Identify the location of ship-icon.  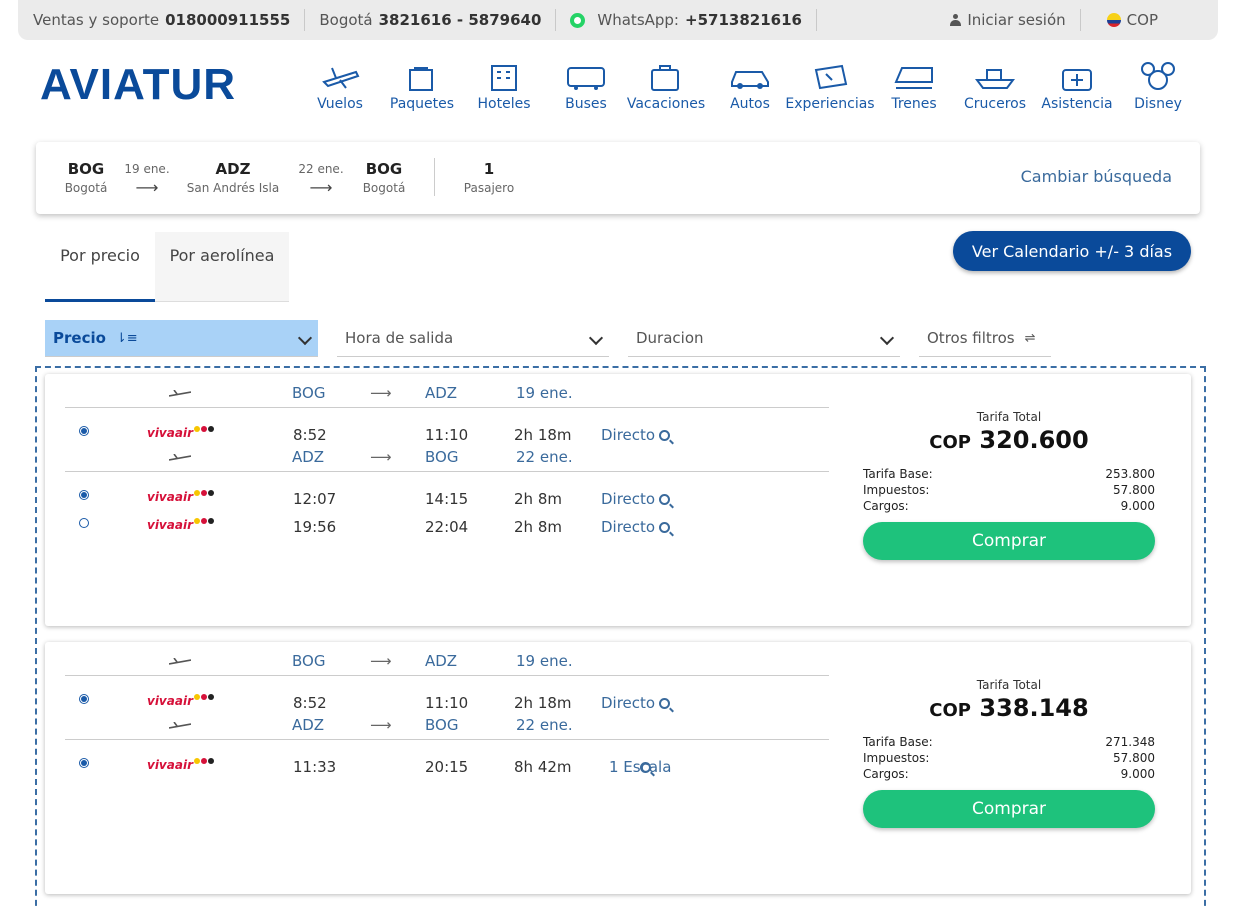
(995, 79).